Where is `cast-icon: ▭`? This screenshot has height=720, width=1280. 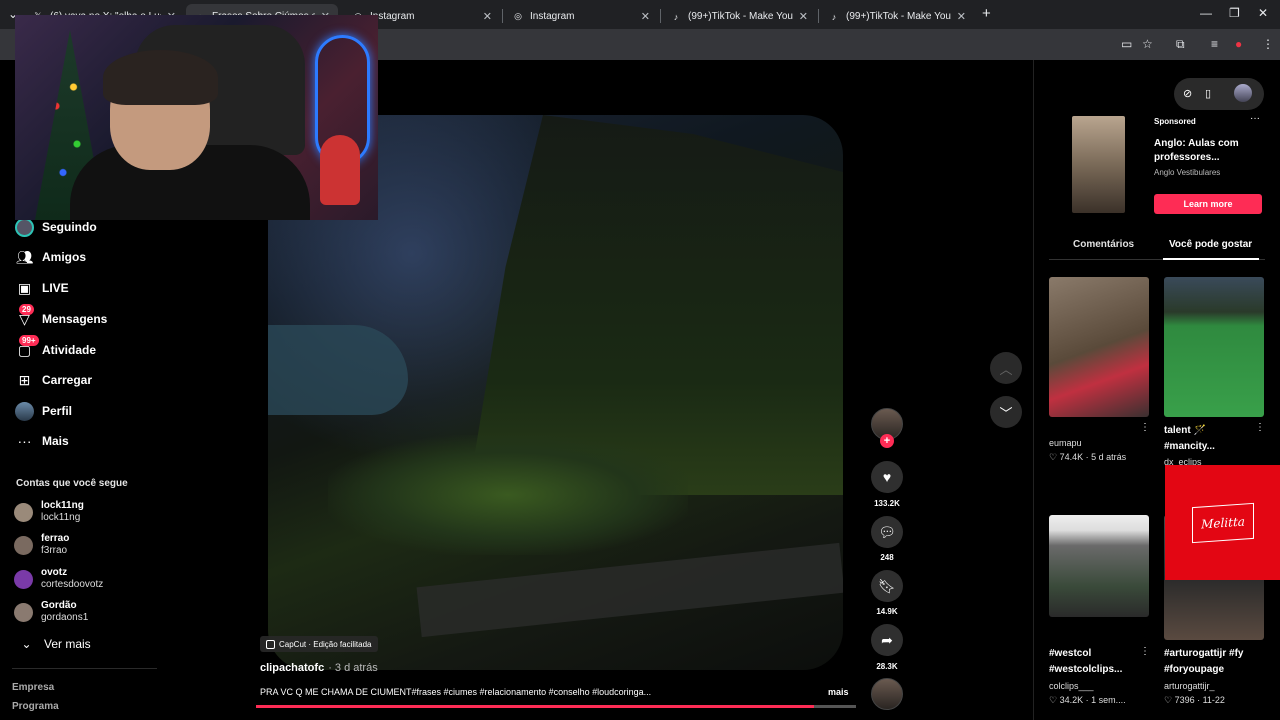
cast-icon: ▭ is located at coordinates (1126, 44).